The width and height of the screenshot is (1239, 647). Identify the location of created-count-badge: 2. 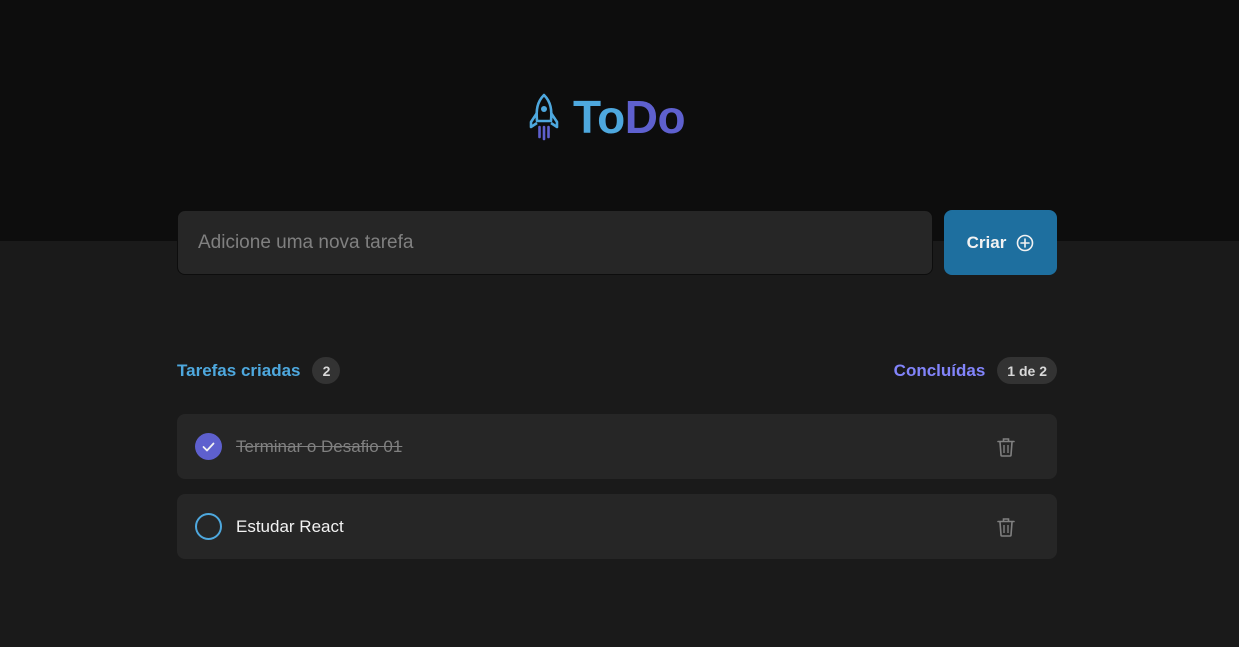
(326, 370).